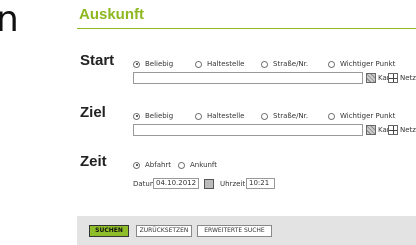 This screenshot has height=245, width=416. I want to click on suchen-button: SUCHEN, so click(109, 231).